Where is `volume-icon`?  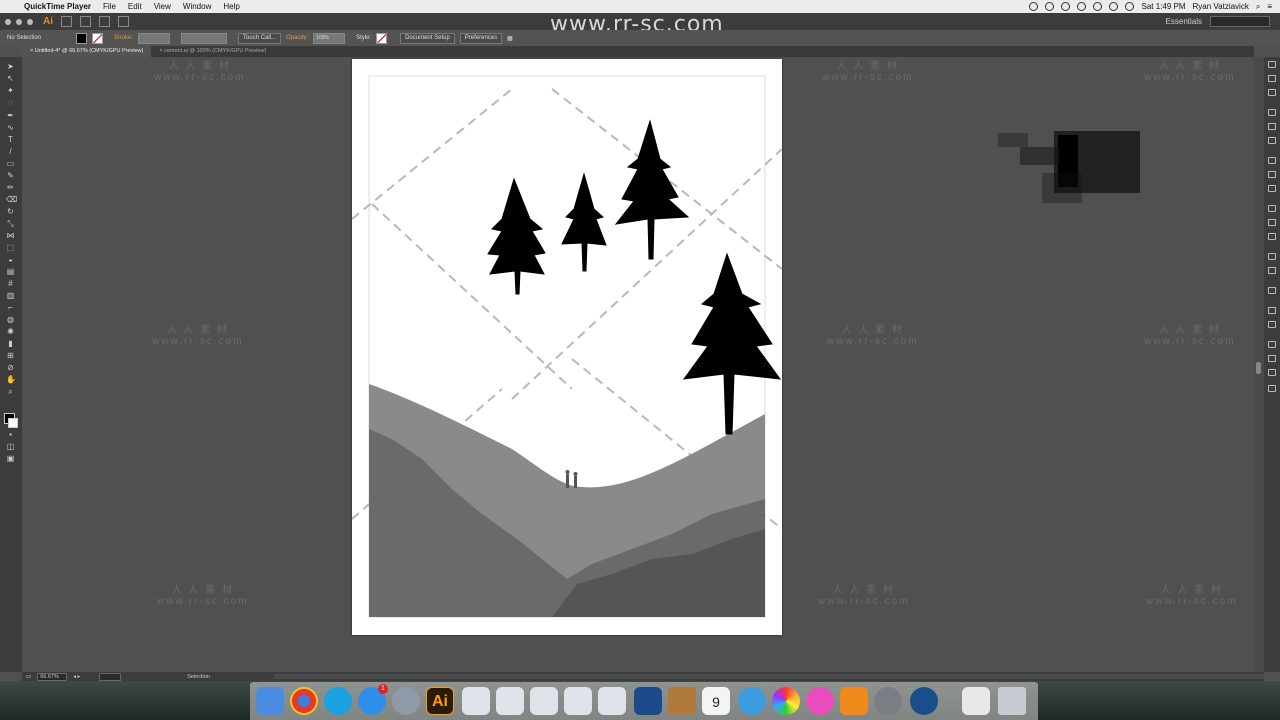
volume-icon is located at coordinates (1114, 6).